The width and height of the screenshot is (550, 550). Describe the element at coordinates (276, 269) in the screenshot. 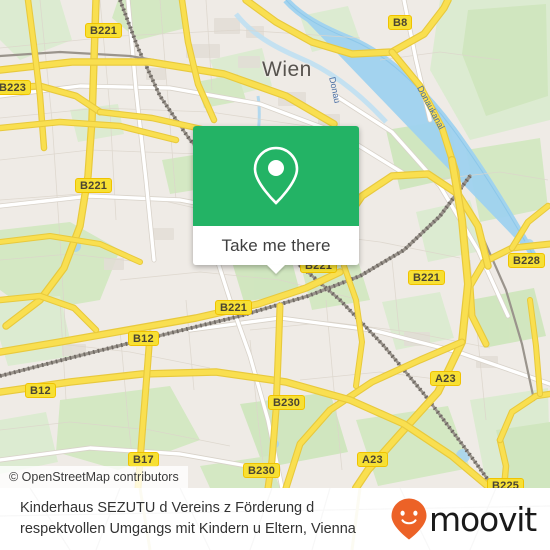

I see `popup-pointer-tail` at that location.